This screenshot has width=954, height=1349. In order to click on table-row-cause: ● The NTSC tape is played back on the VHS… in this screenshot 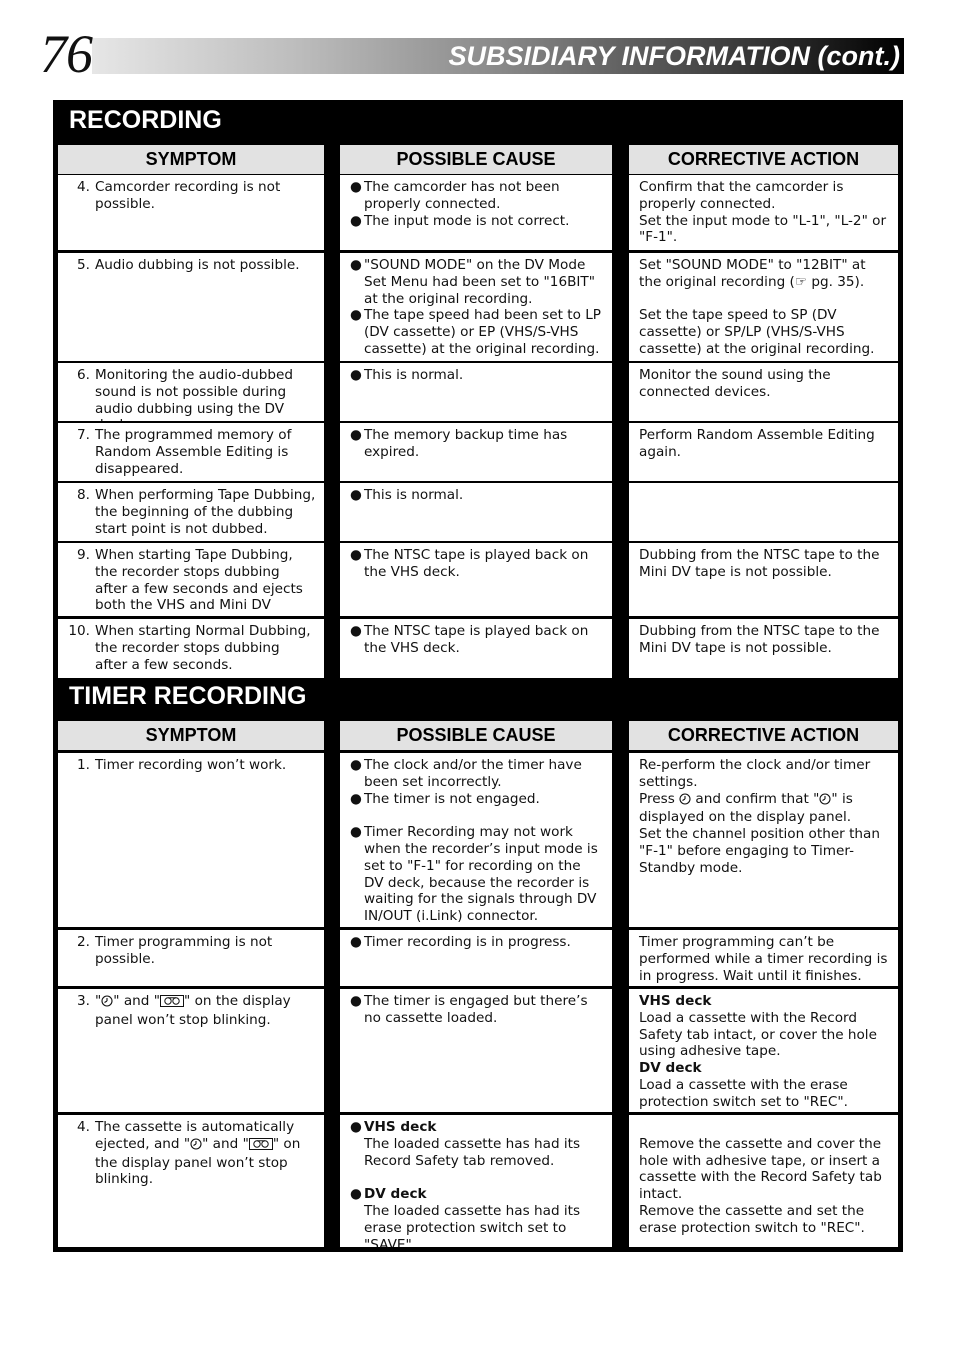, I will do `click(476, 648)`.